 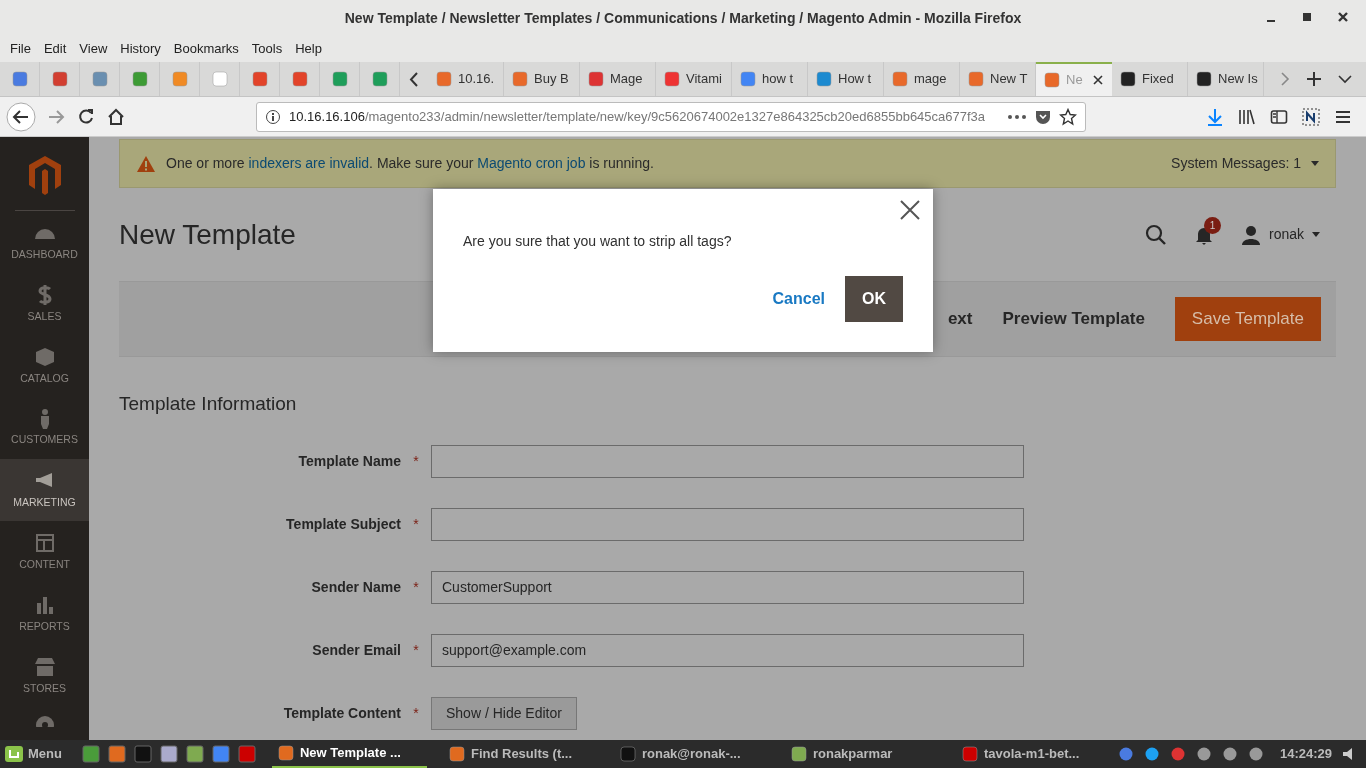 I want to click on action-button: ext, so click(x=960, y=319).